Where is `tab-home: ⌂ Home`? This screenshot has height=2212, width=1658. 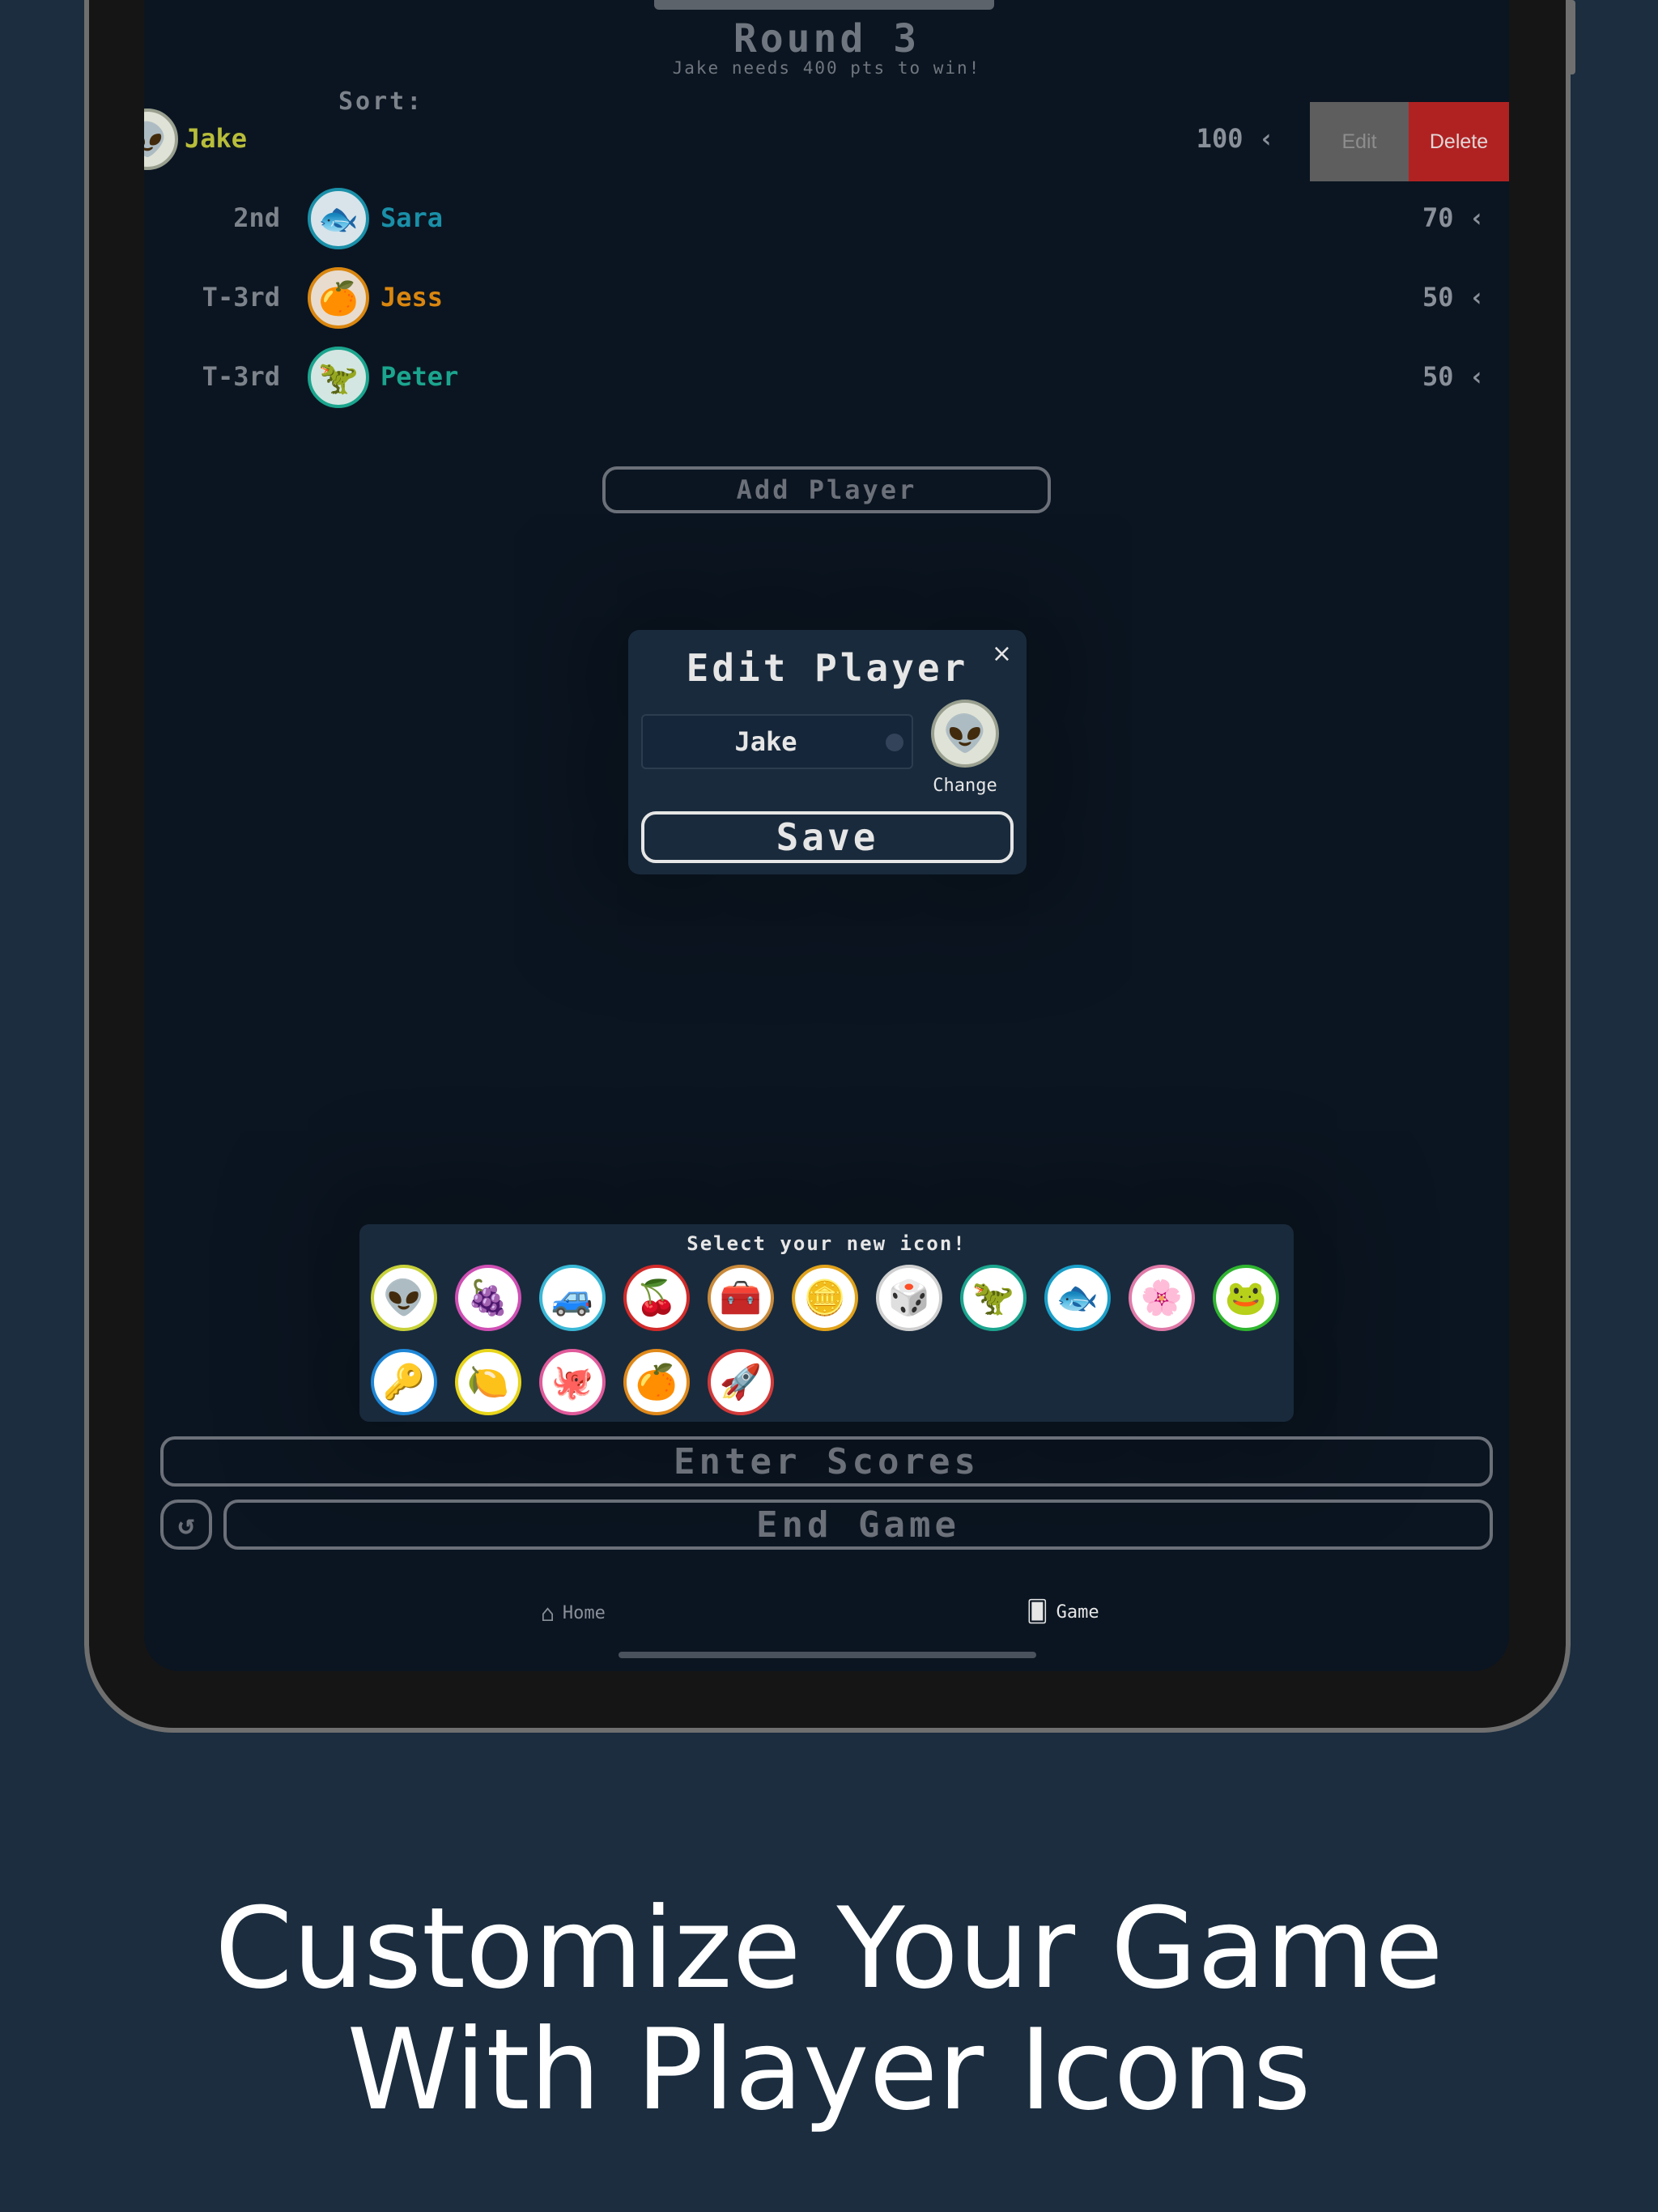 tab-home: ⌂ Home is located at coordinates (573, 1614).